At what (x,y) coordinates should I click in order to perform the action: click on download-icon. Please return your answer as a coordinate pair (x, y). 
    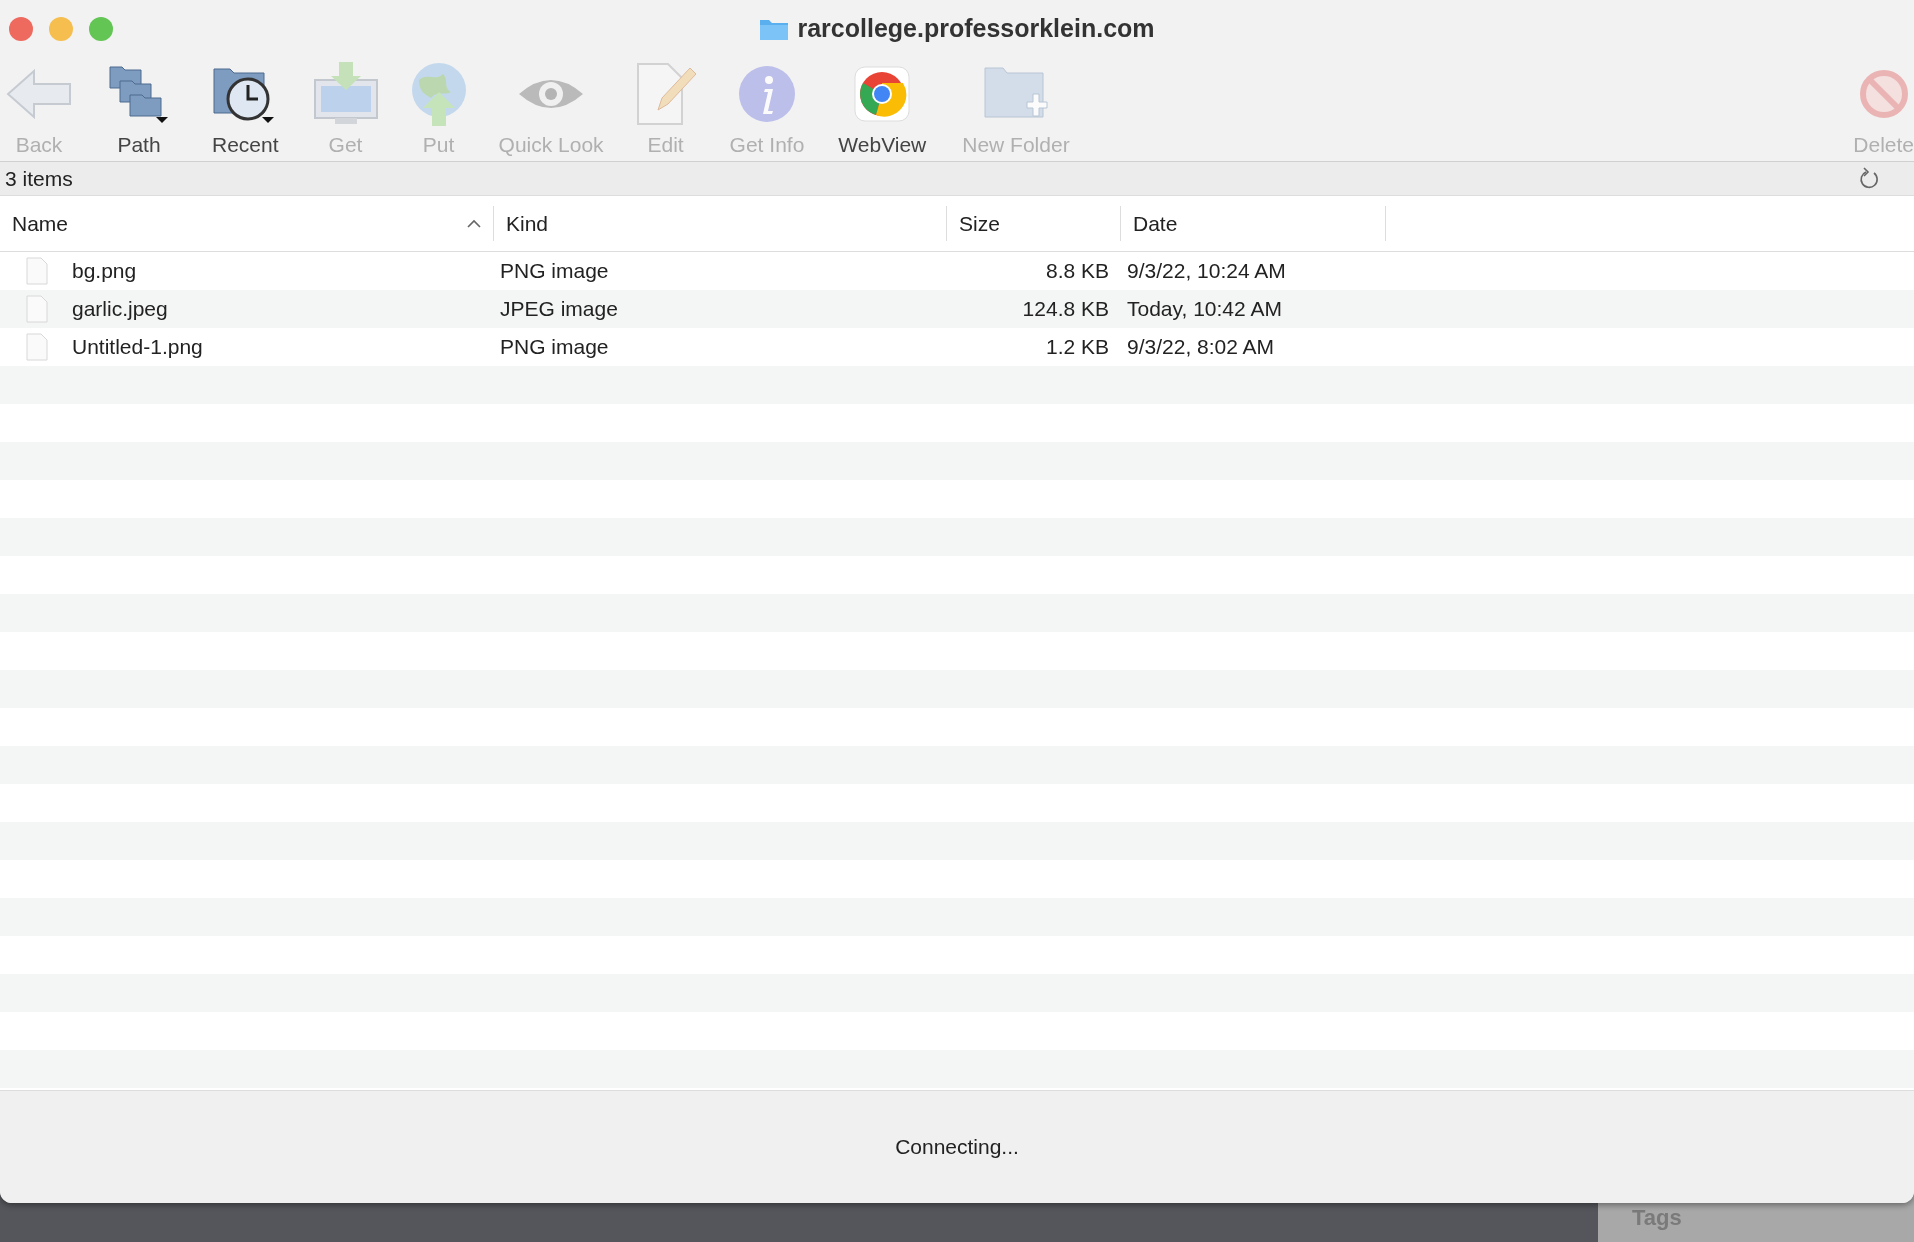
    Looking at the image, I should click on (345, 94).